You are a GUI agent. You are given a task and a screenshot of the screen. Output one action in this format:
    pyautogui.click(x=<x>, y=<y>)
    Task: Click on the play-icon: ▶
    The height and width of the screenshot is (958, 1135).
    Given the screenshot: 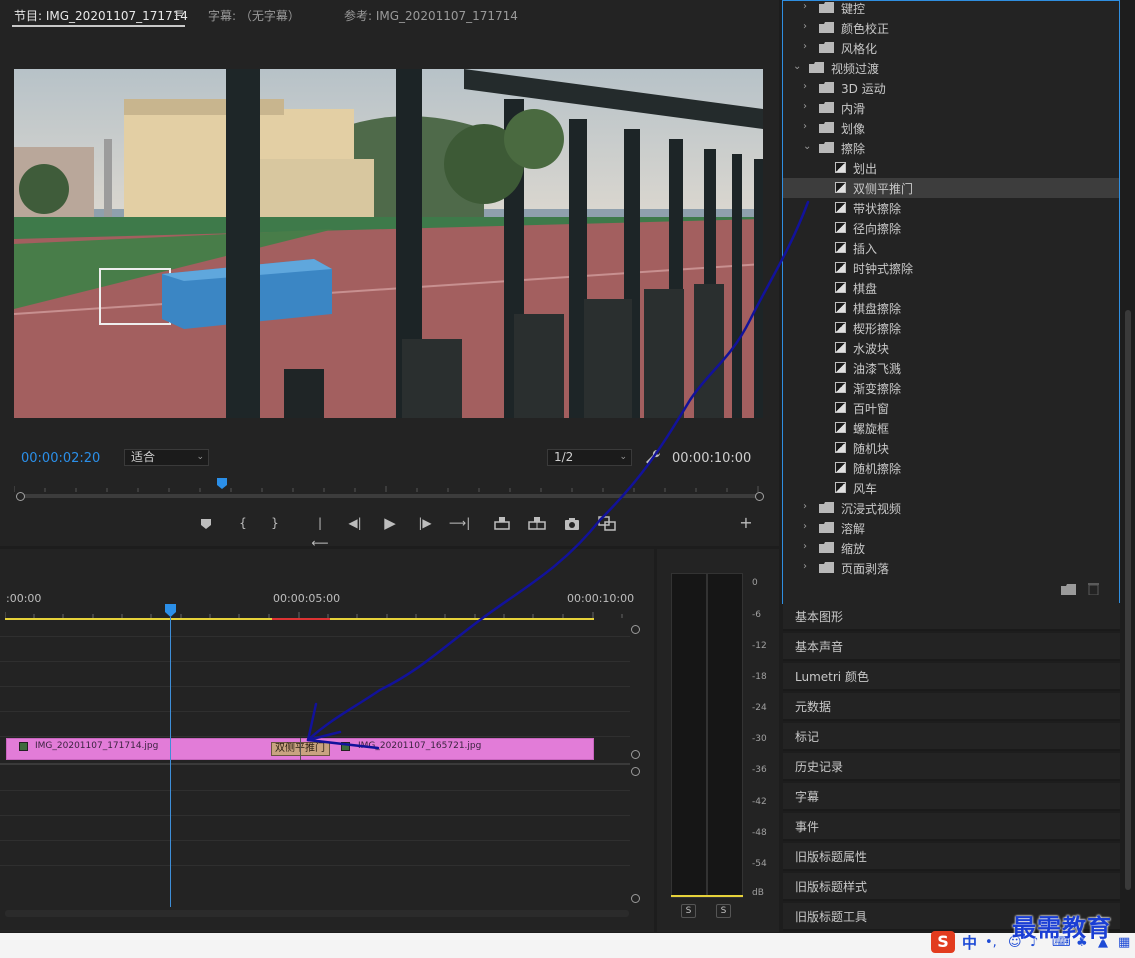 What is the action you would take?
    pyautogui.click(x=390, y=523)
    